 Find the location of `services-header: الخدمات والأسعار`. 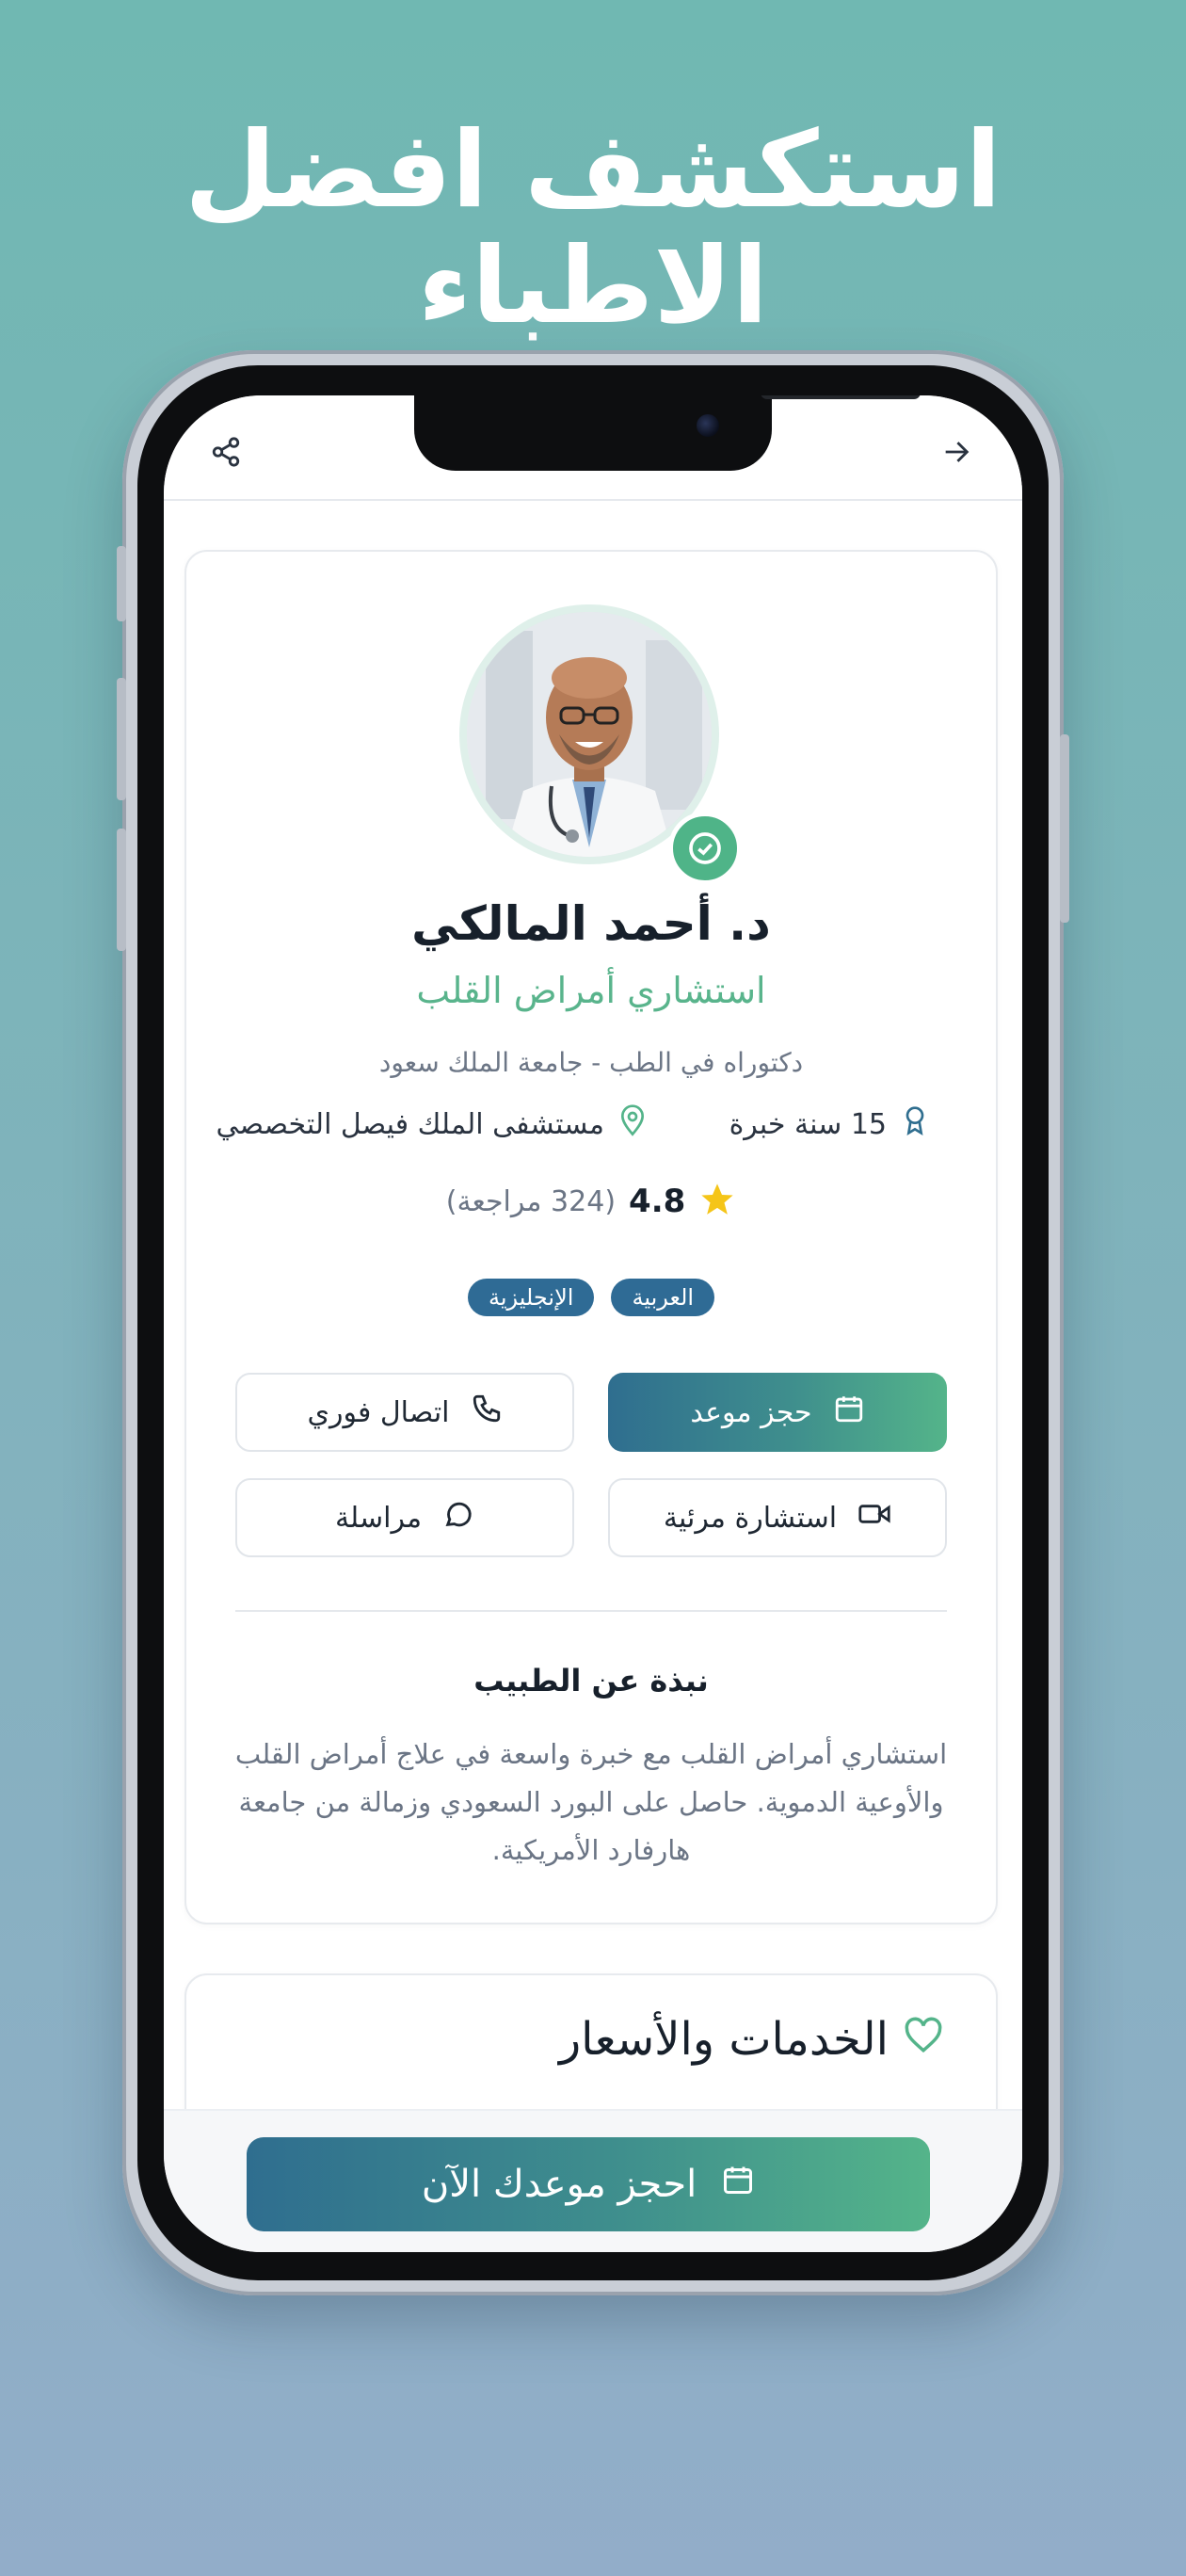

services-header: الخدمات والأسعار is located at coordinates (591, 2039).